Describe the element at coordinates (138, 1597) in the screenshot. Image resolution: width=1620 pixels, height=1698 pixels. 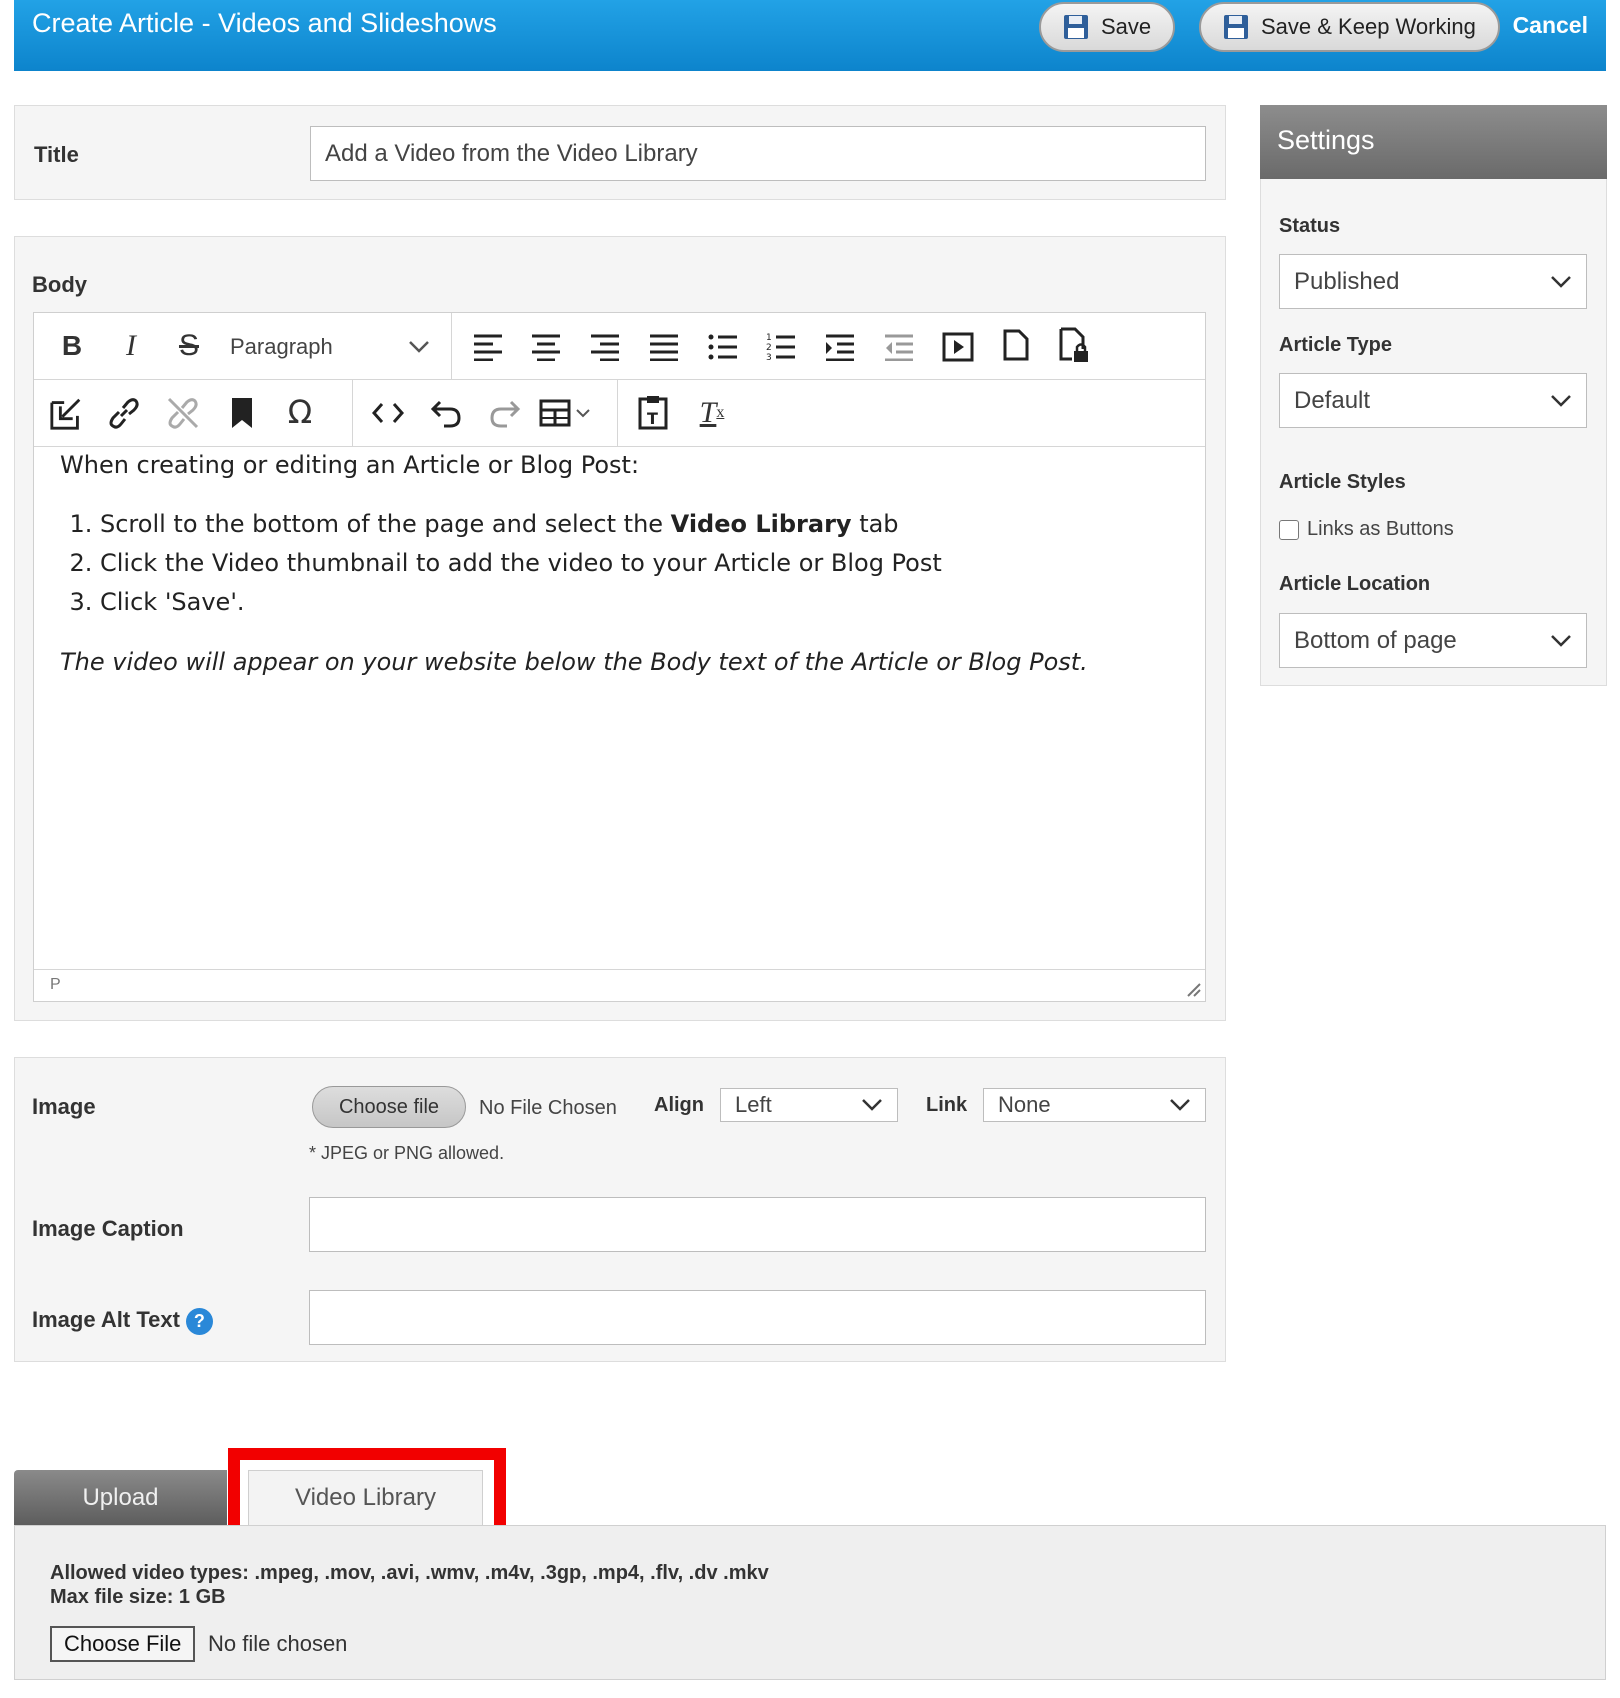
I see `max-file-size: Max file size: 1 GB` at that location.